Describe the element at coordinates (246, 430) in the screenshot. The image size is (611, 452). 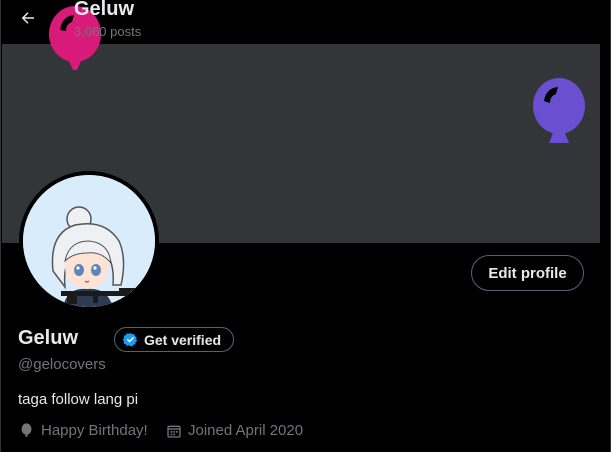
I see `joined-text: Joined April 2020` at that location.